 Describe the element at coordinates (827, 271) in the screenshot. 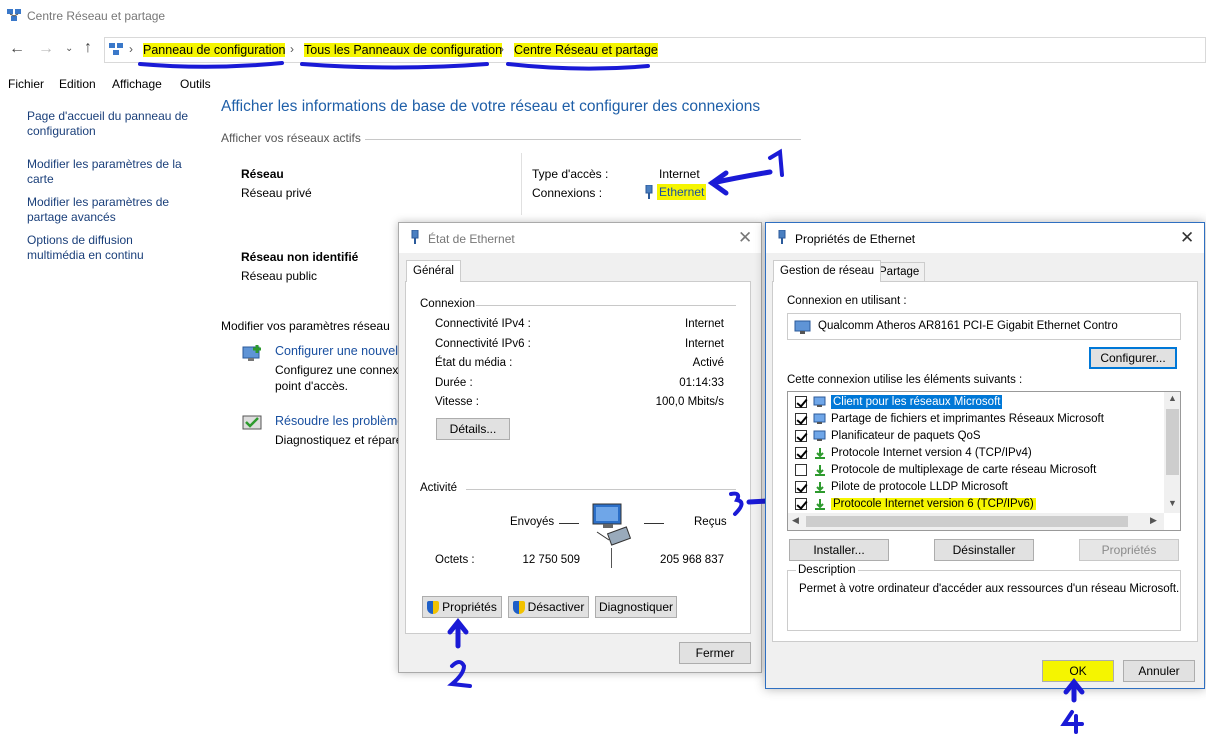

I see `tab-networking: Gestion de réseau` at that location.